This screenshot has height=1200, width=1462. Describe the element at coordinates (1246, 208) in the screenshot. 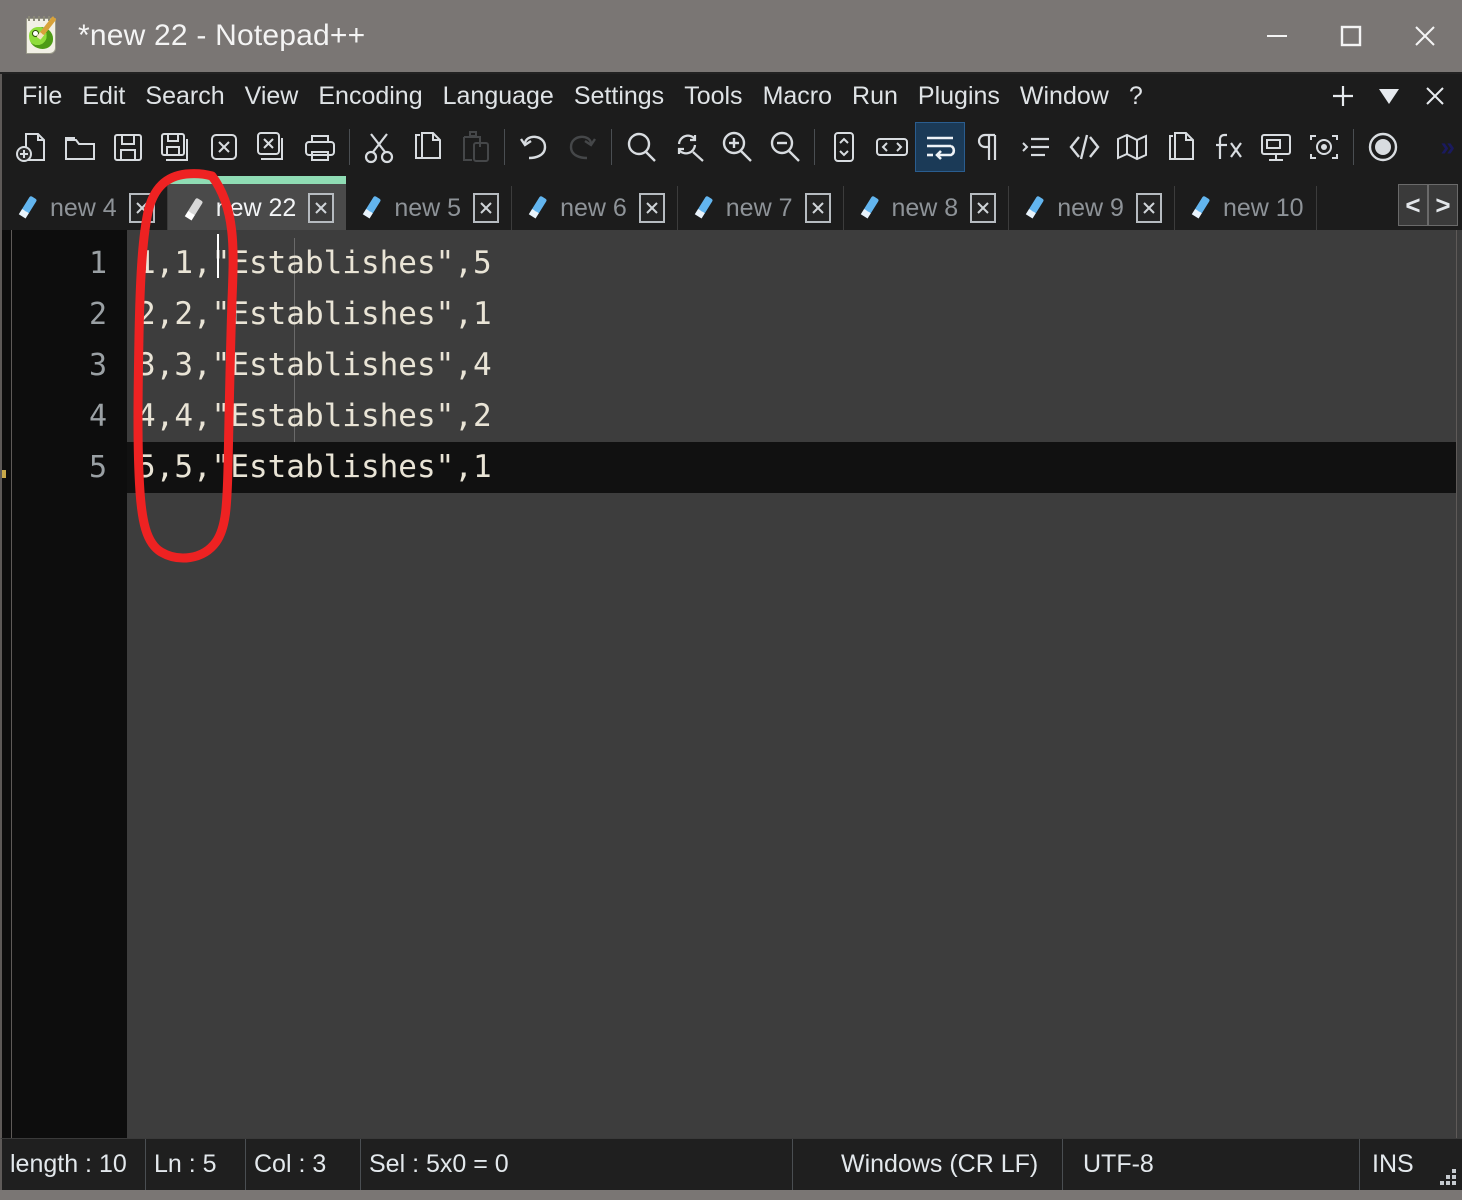

I see `tab-new-10: new 10` at that location.